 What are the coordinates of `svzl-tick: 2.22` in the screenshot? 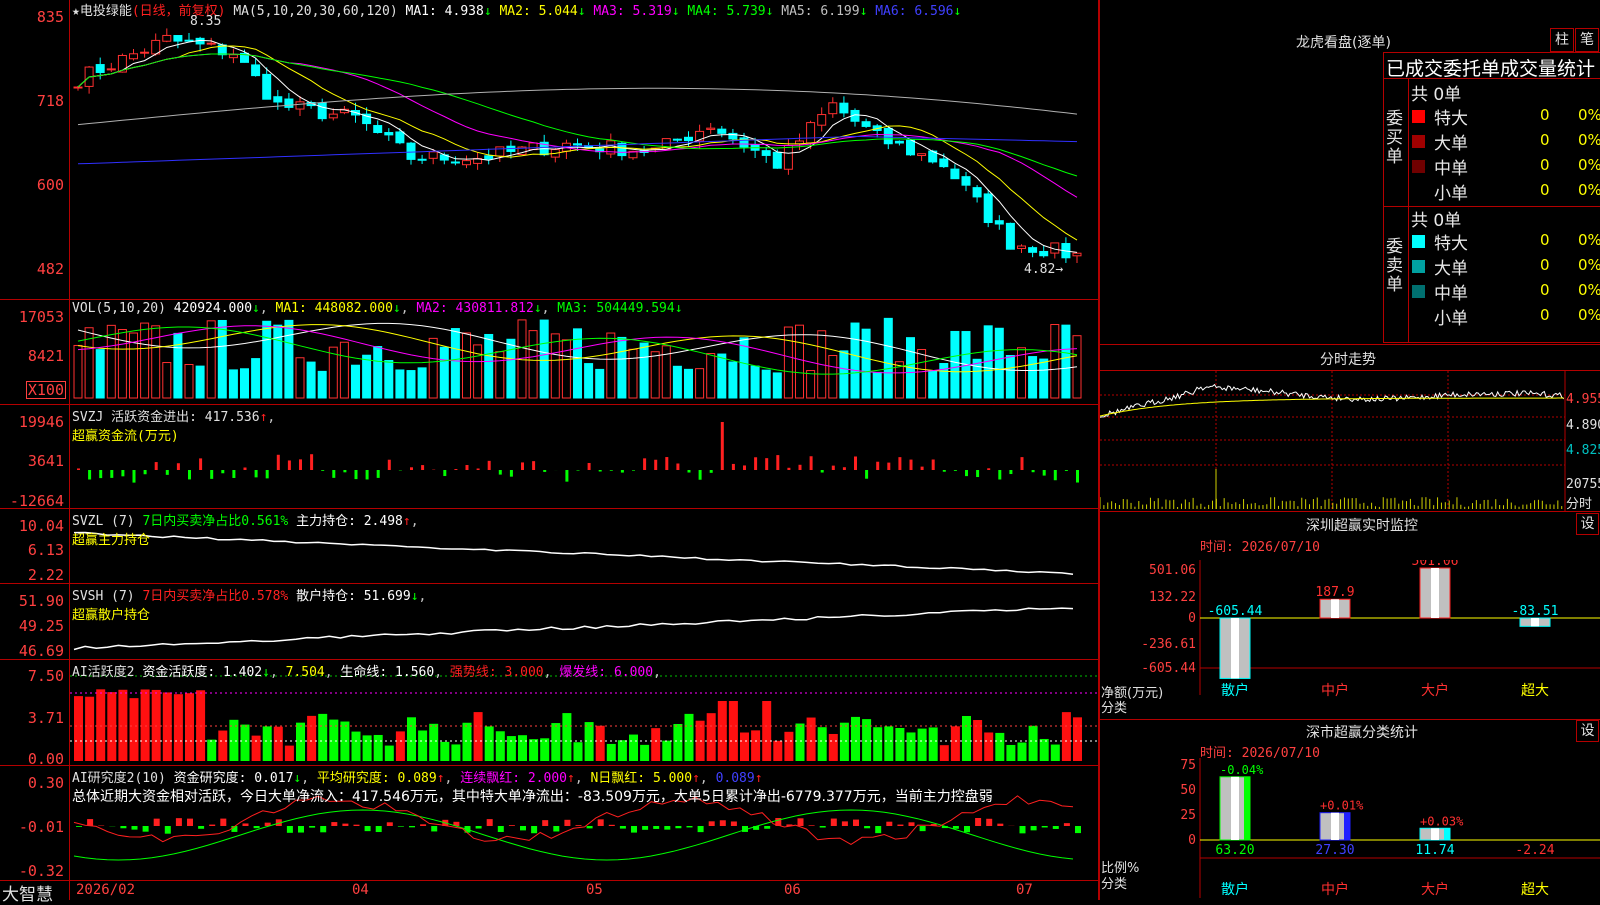 It's located at (46, 575).